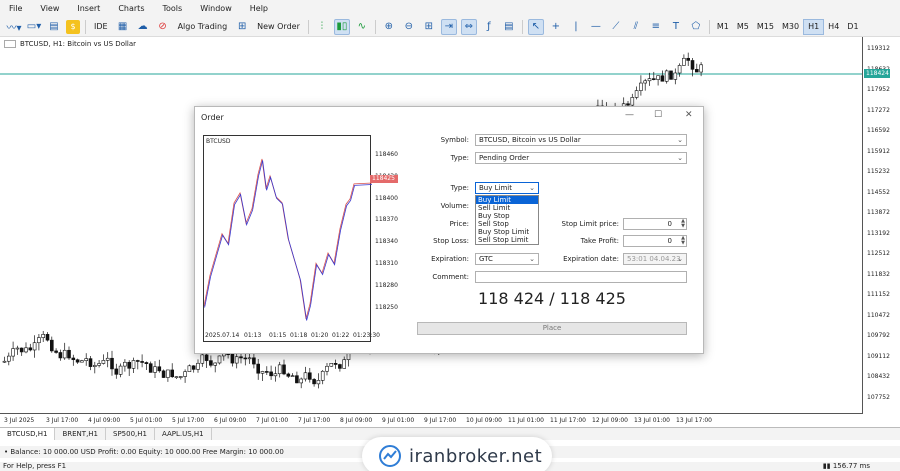 This screenshot has height=471, width=900. What do you see at coordinates (454, 206) in the screenshot?
I see `volume-label: Volume:` at bounding box center [454, 206].